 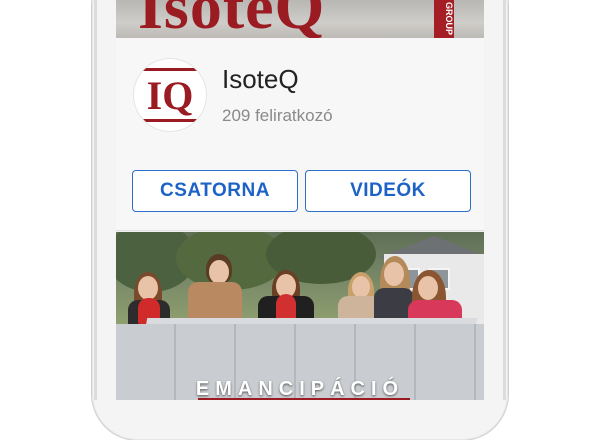 I want to click on banner-side-label: GROUP, so click(x=444, y=19).